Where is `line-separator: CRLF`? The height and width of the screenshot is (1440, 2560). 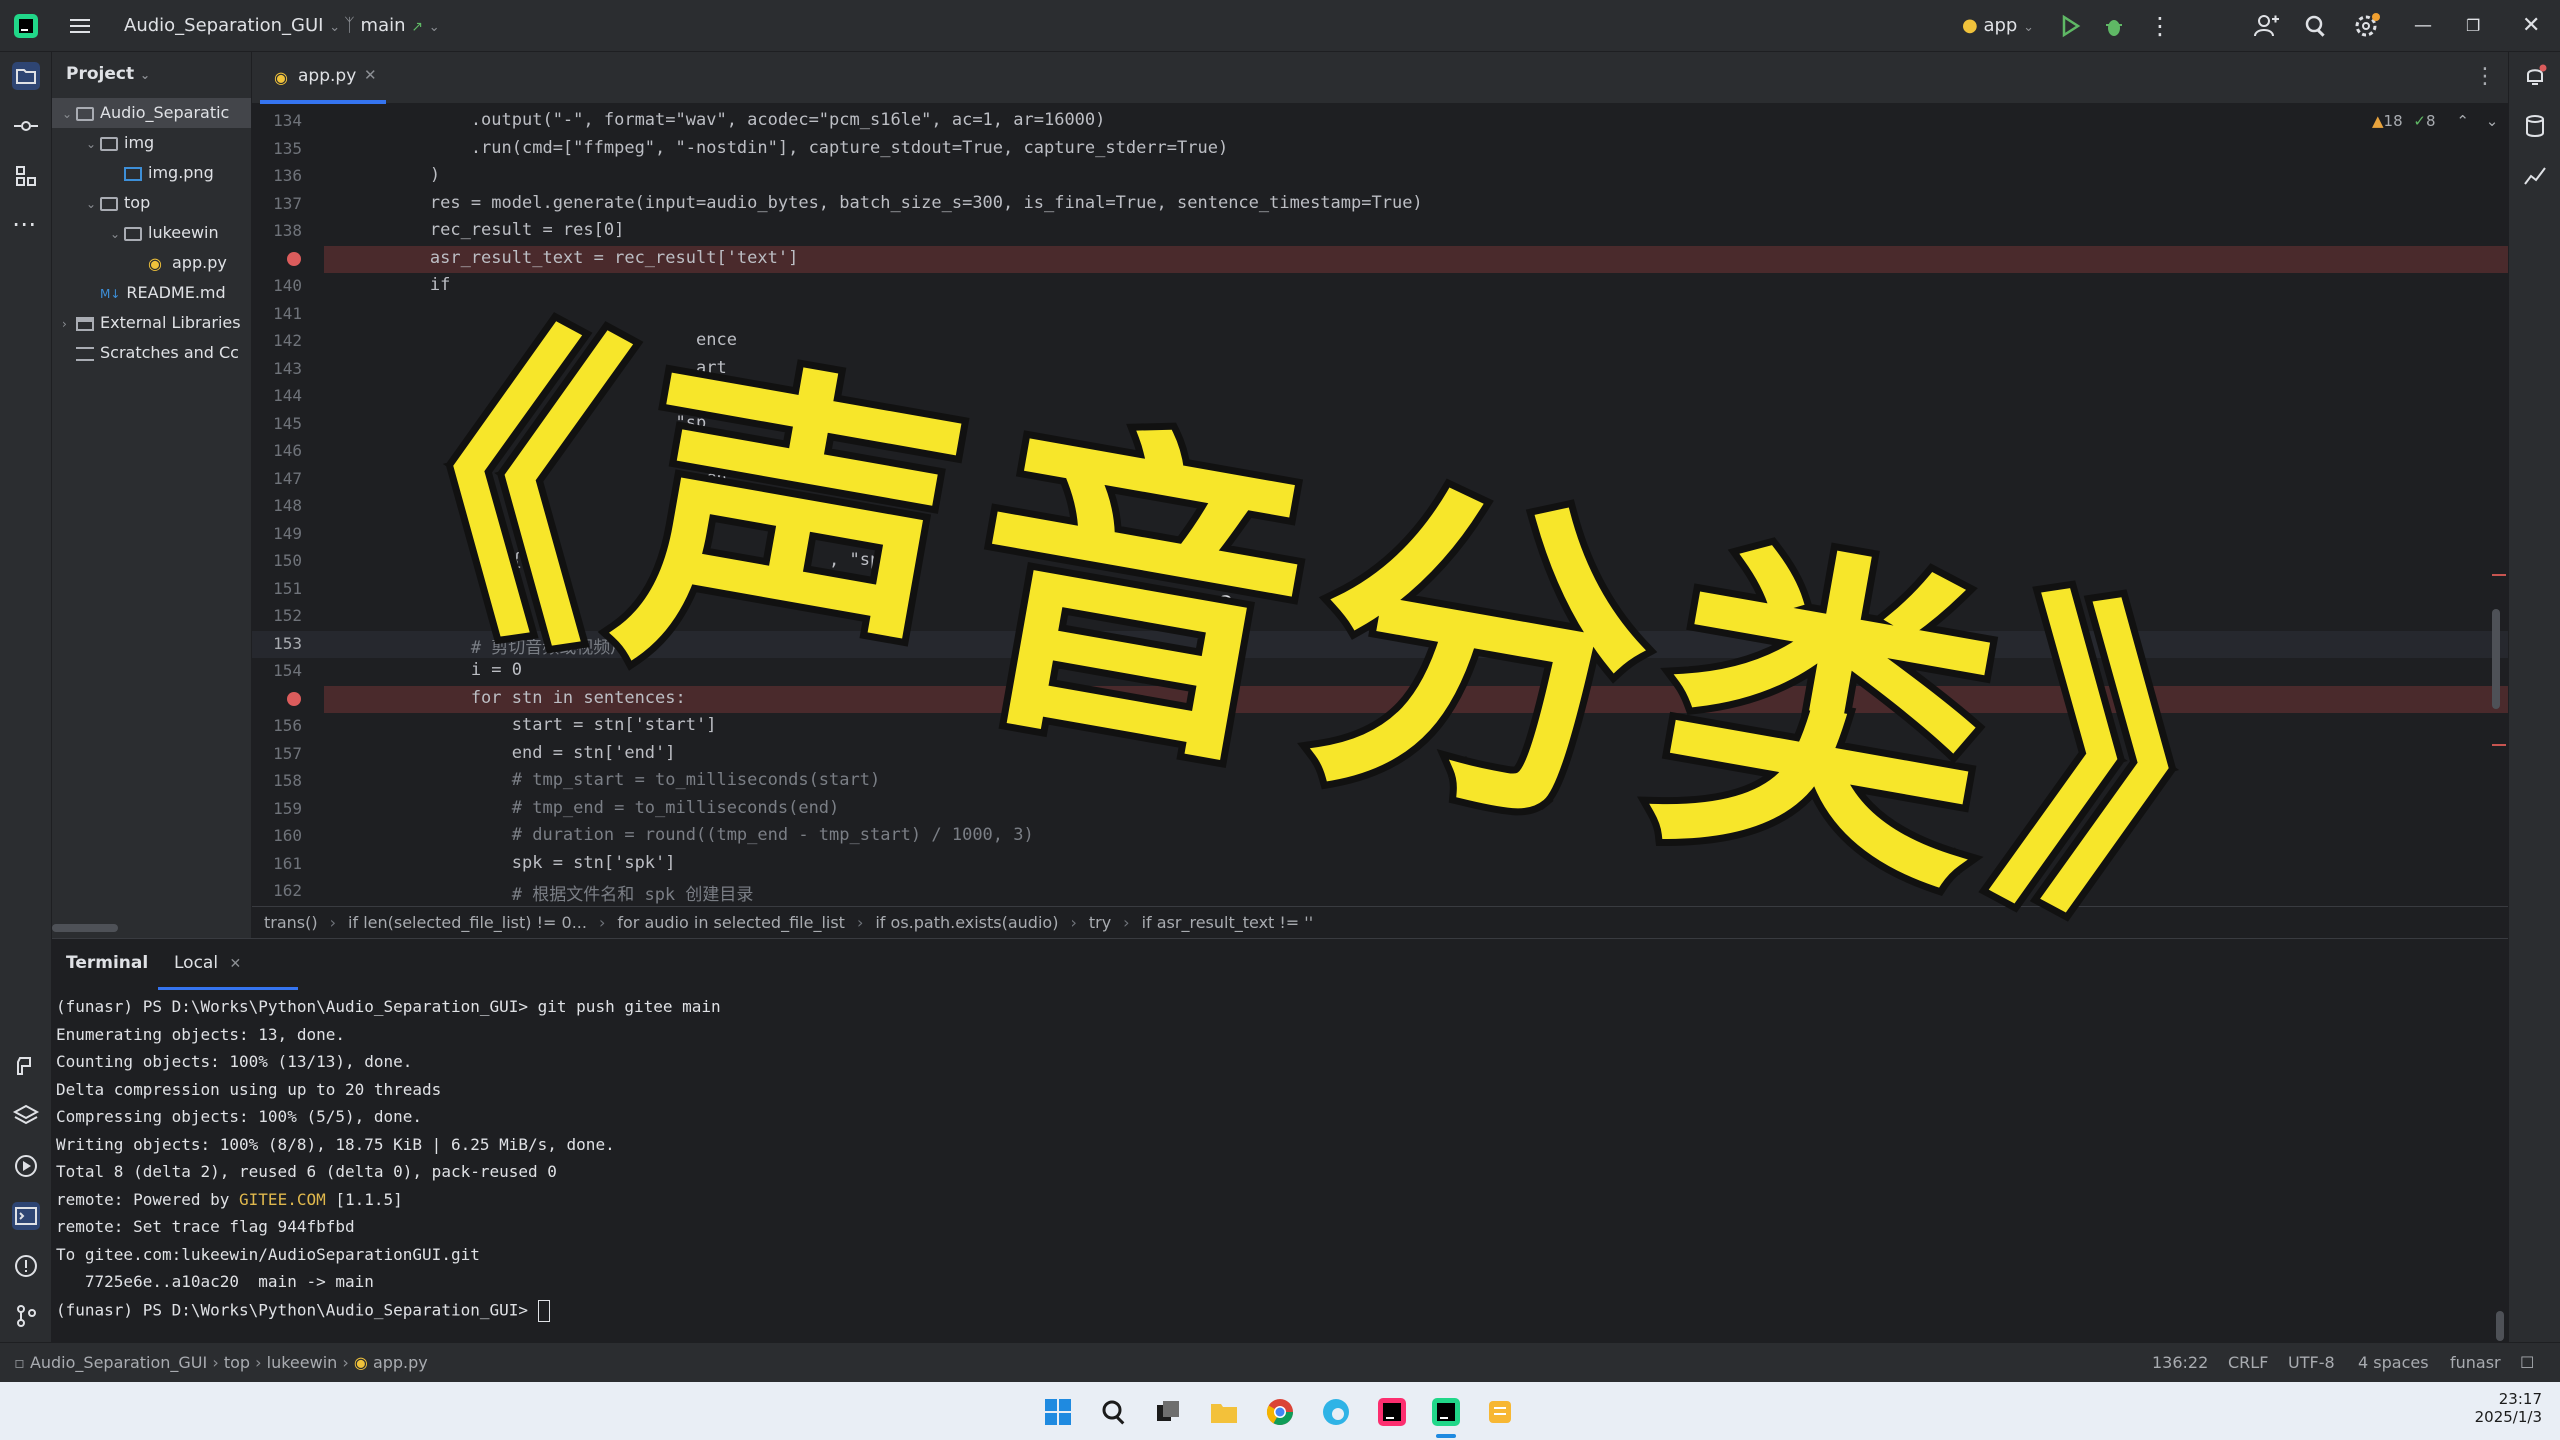
line-separator: CRLF is located at coordinates (2248, 1363).